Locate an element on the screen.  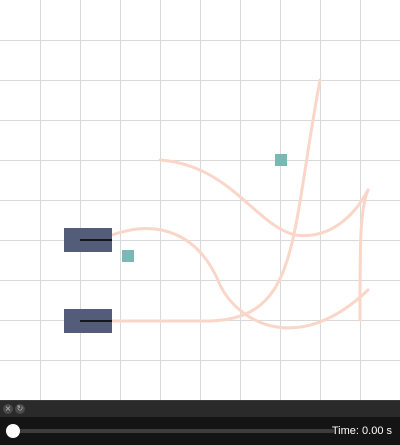
time-slider-thumb is located at coordinates (13, 431).